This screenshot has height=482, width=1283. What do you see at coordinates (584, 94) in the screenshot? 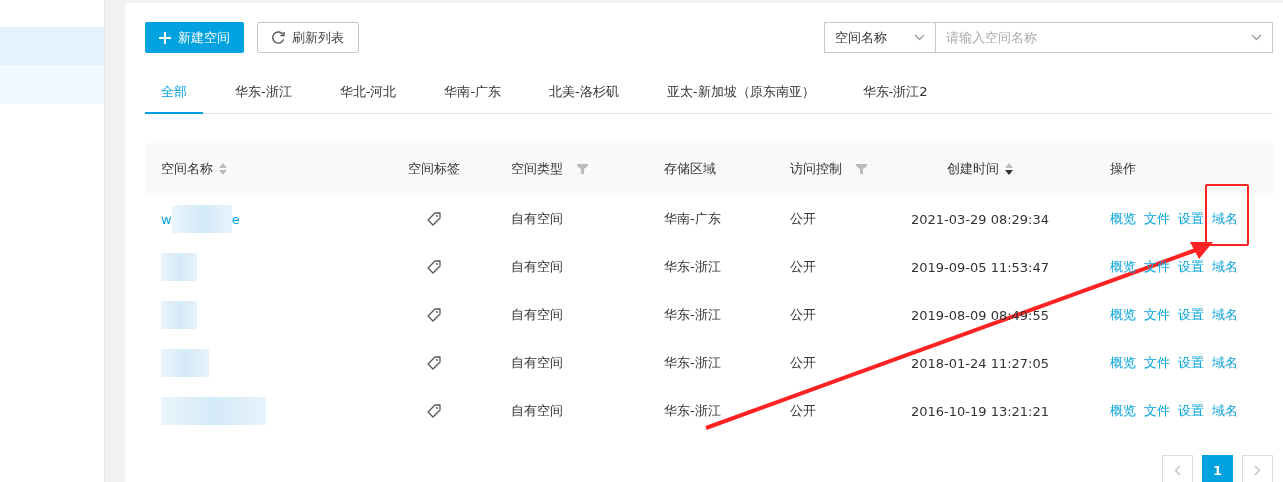
I see `tab: 北美-洛杉矶` at bounding box center [584, 94].